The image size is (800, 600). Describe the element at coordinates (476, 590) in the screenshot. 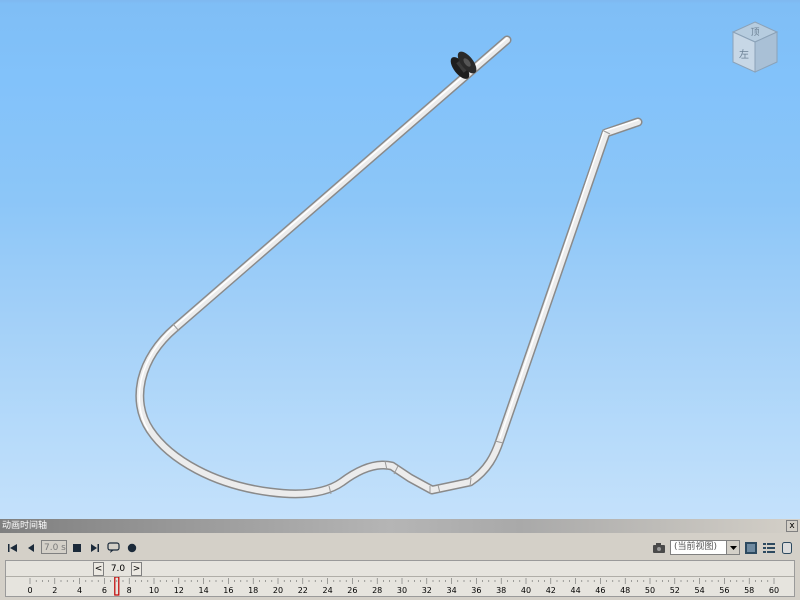

I see `ruler-tick-label: 36` at that location.